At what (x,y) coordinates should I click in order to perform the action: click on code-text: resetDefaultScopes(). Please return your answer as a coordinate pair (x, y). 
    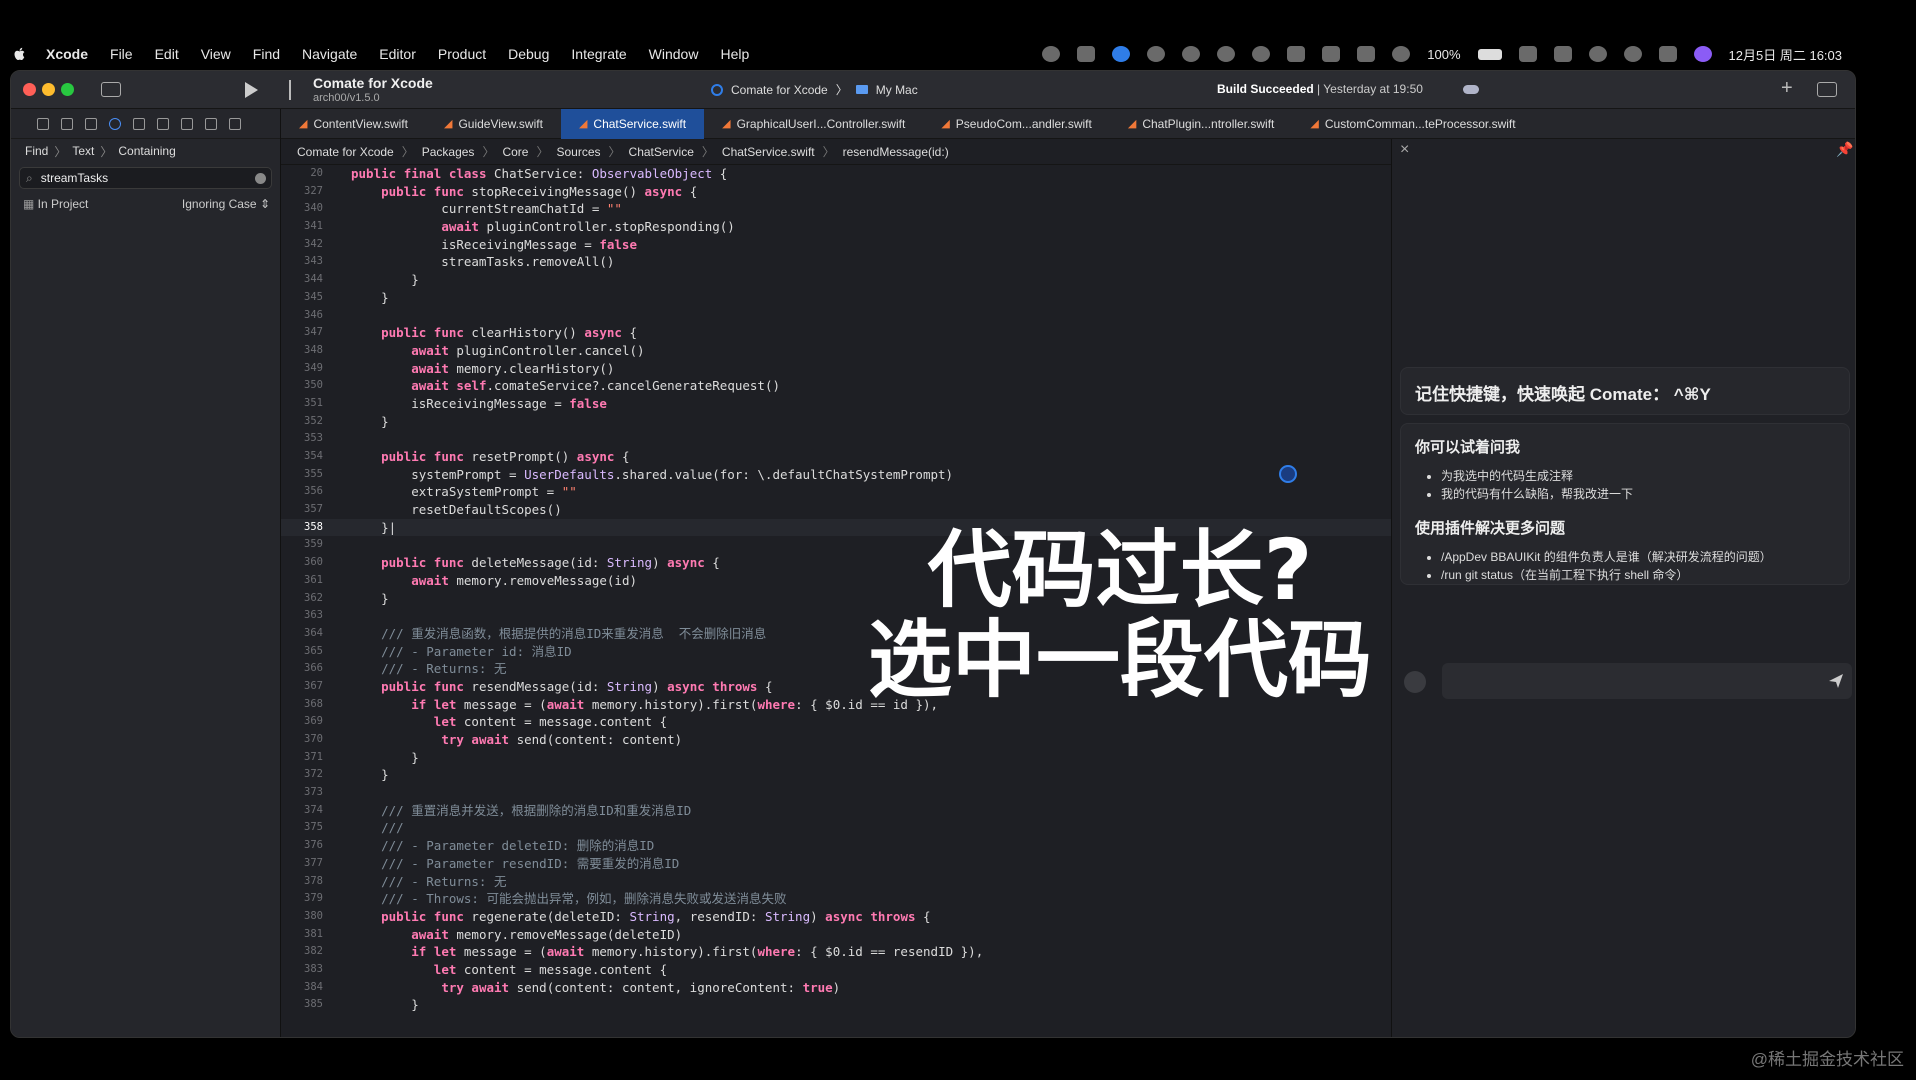
    Looking at the image, I should click on (446, 510).